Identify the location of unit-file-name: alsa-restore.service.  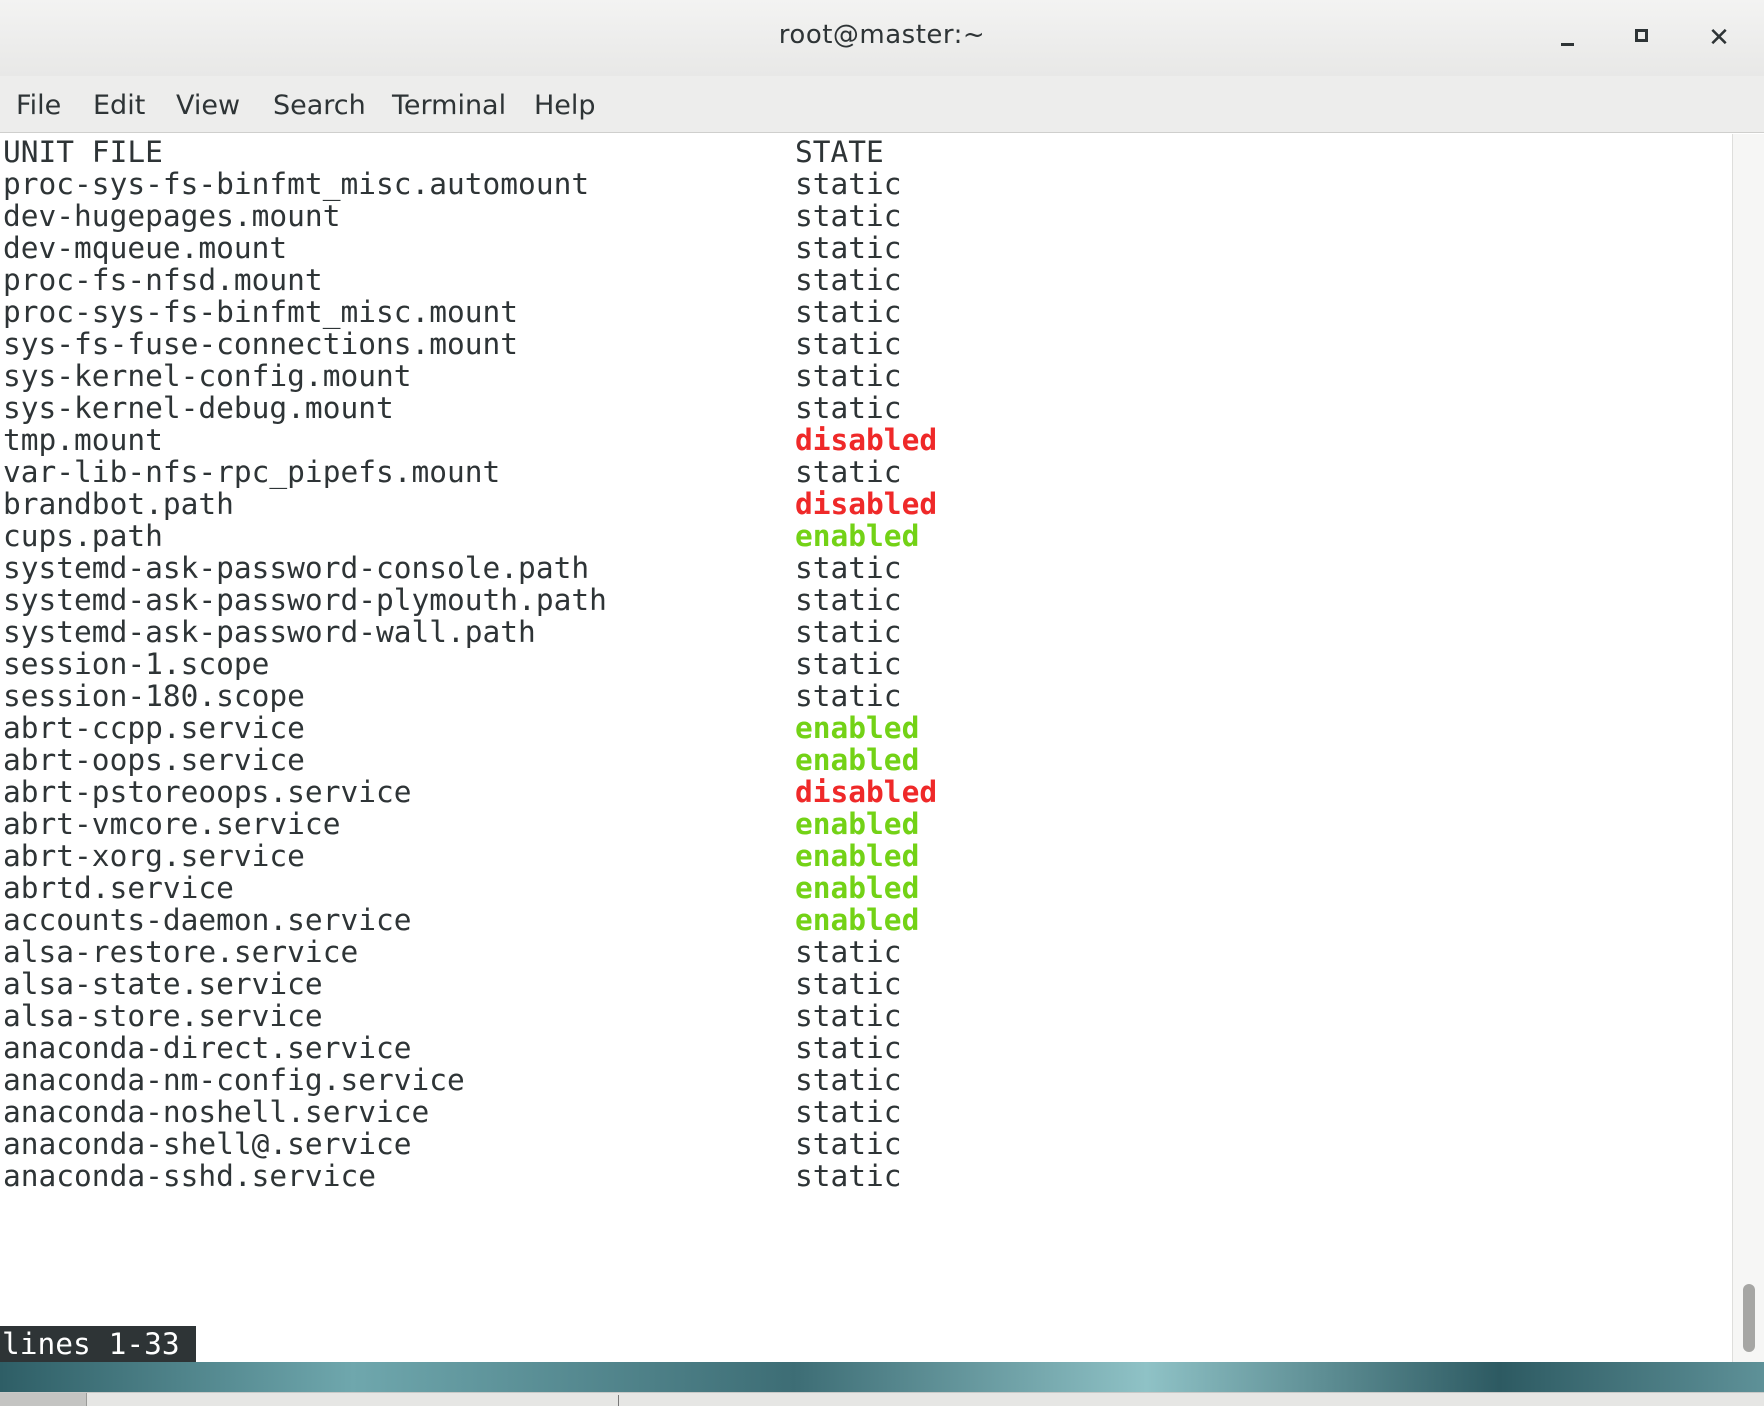
(181, 952).